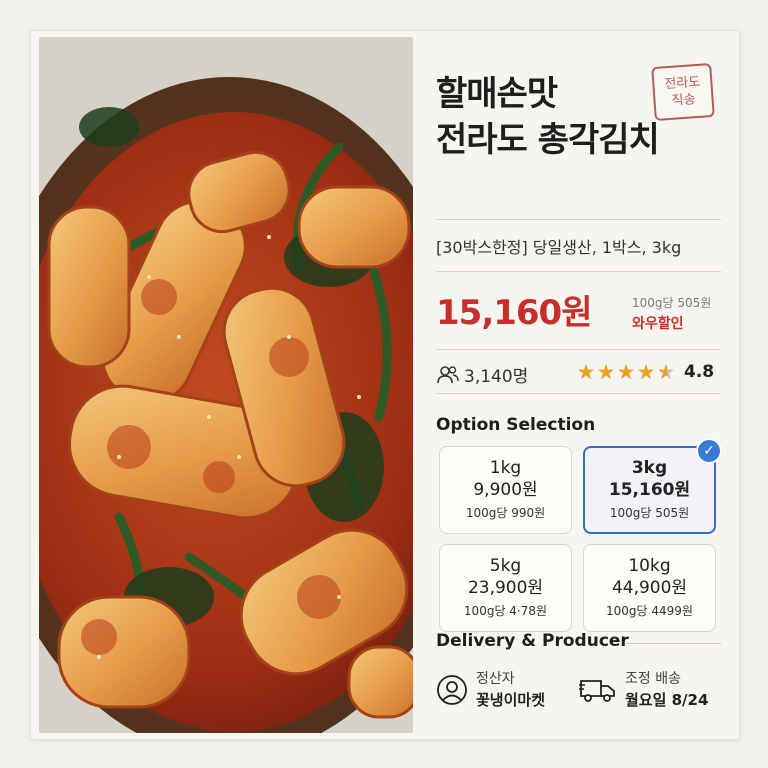 Image resolution: width=768 pixels, height=768 pixels. What do you see at coordinates (448, 374) in the screenshot?
I see `users-icon` at bounding box center [448, 374].